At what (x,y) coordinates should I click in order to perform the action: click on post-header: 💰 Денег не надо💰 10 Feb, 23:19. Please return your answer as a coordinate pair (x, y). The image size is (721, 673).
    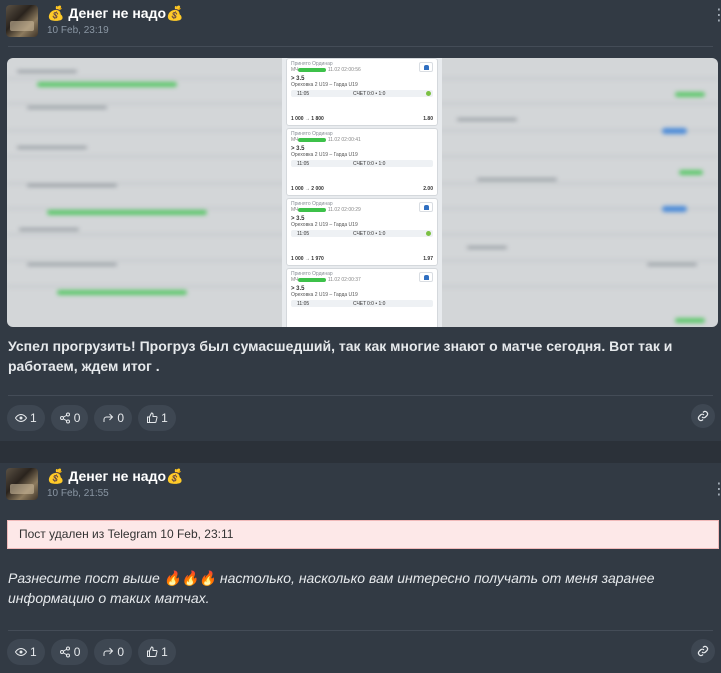
    Looking at the image, I should click on (94, 21).